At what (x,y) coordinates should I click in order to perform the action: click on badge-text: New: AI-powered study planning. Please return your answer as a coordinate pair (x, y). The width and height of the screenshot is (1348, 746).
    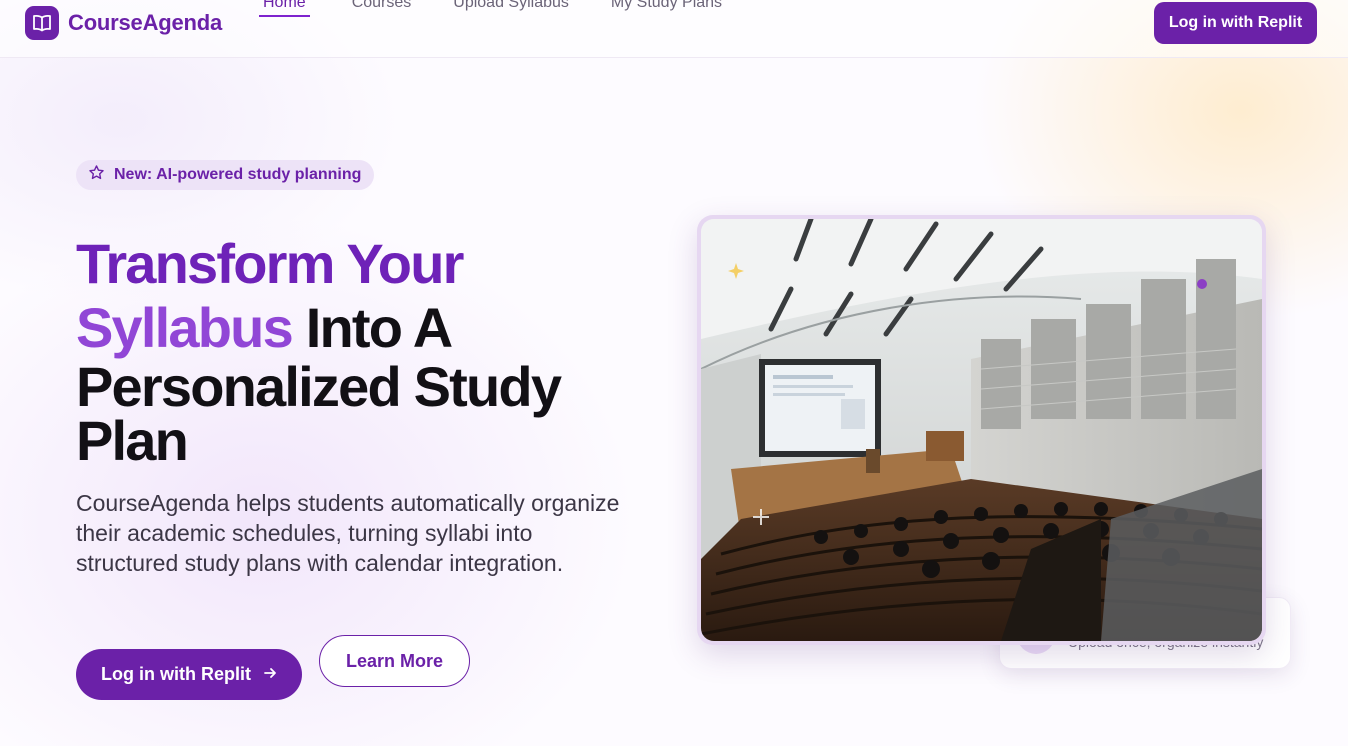
    Looking at the image, I should click on (238, 174).